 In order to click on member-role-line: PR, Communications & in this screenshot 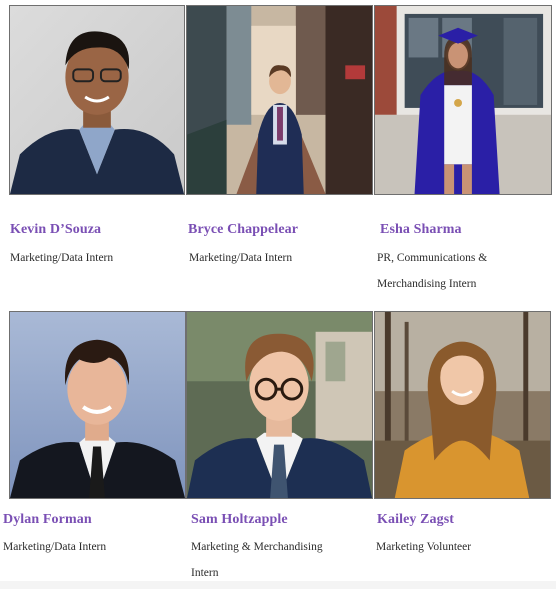, I will do `click(432, 258)`.